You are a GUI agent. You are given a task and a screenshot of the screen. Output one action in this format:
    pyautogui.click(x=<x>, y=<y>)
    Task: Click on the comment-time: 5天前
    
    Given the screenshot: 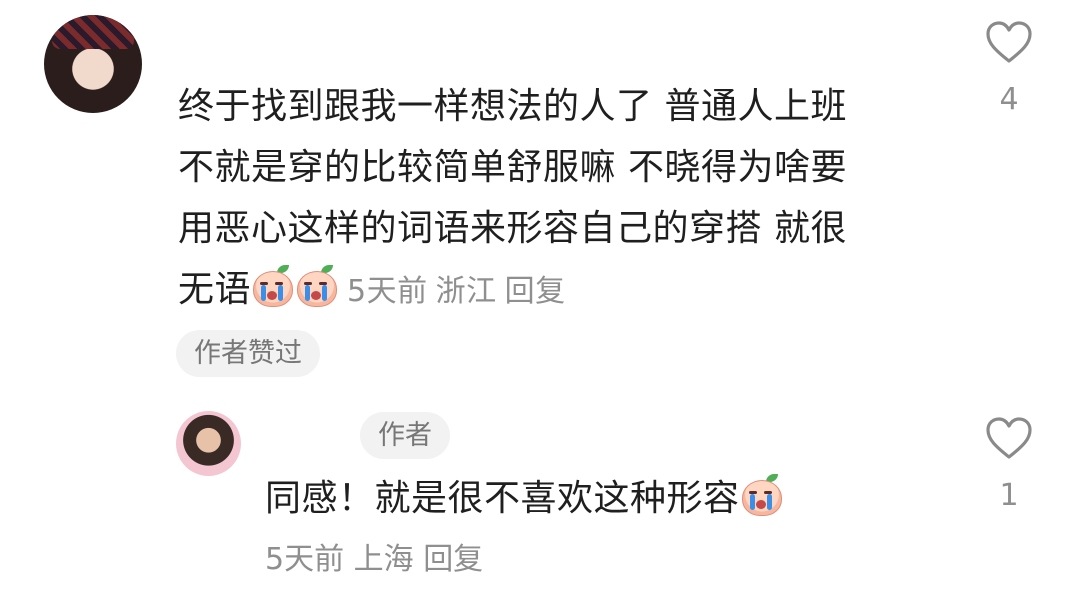 What is the action you would take?
    pyautogui.click(x=387, y=291)
    